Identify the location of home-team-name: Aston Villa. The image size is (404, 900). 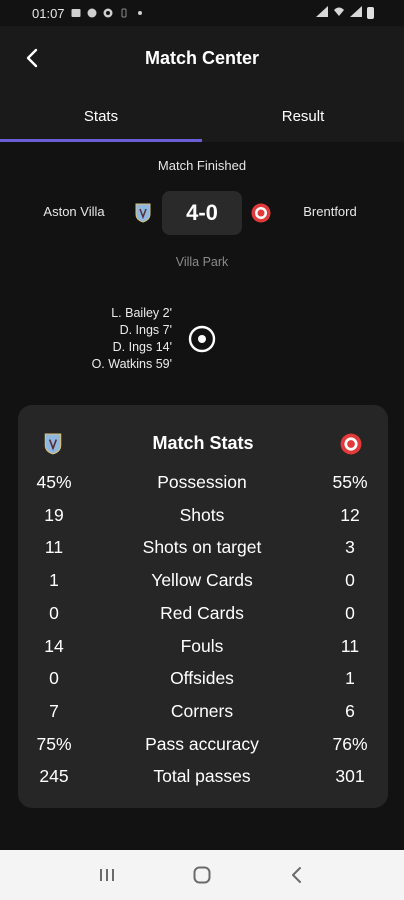
(74, 211).